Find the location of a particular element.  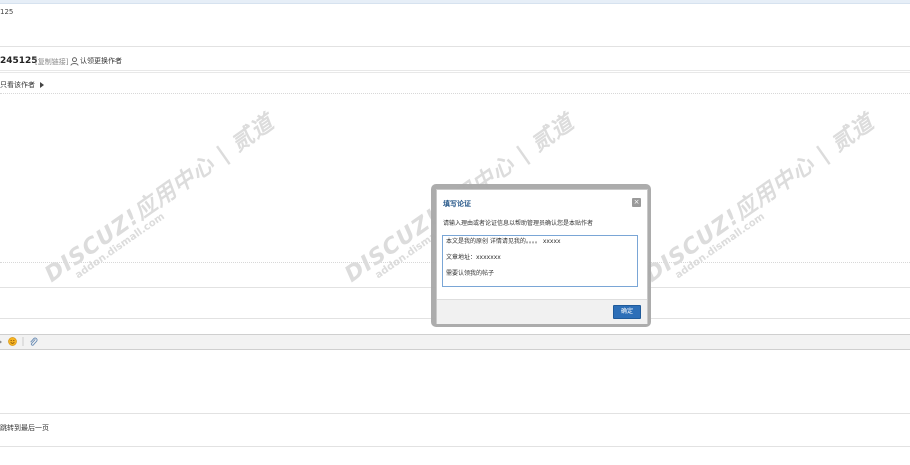

only-author-link: 只看该作者 is located at coordinates (22, 85).